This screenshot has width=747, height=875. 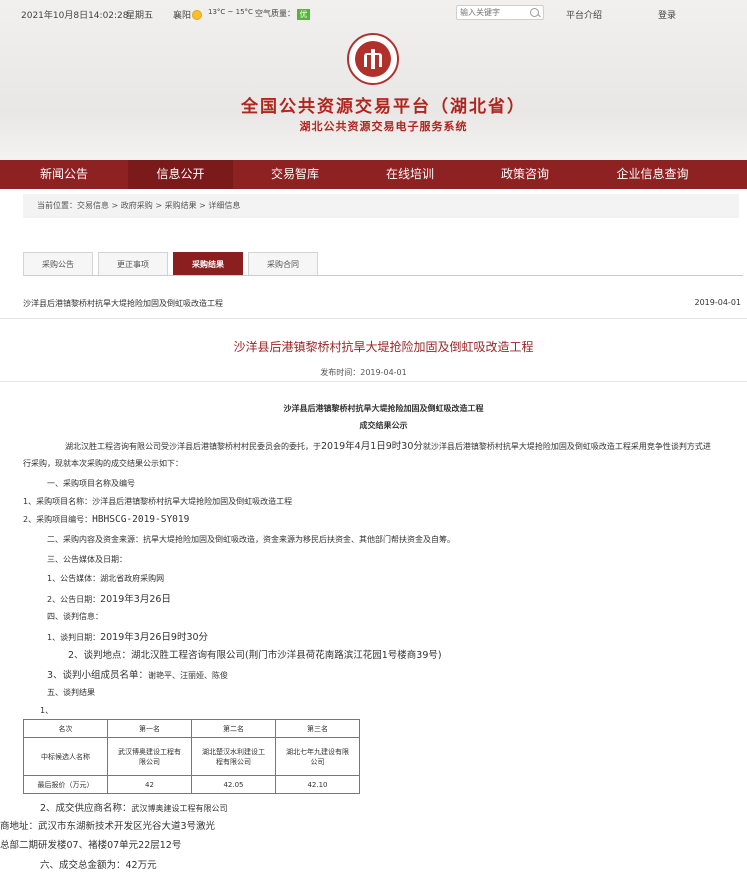 I want to click on section-4-item-3: 3、谈判小组成员名单：谢艳平、汪丽娅、陈俊, so click(x=137, y=674).